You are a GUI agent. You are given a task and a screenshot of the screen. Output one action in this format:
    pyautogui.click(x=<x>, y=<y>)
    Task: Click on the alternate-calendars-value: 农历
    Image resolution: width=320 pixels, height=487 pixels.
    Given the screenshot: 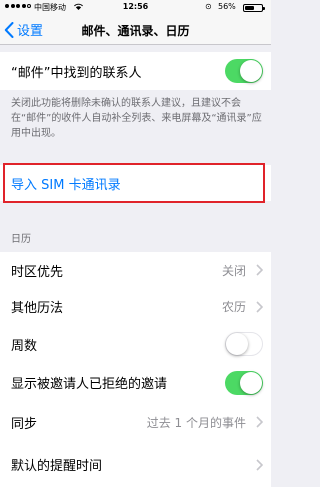 What is the action you would take?
    pyautogui.click(x=233, y=307)
    